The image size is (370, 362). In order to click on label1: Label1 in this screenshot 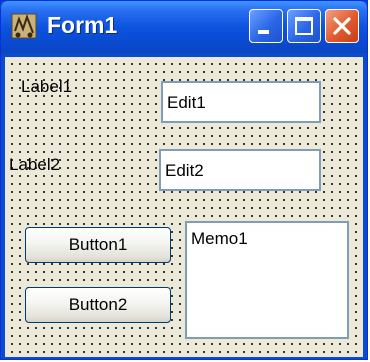, I will do `click(47, 86)`.